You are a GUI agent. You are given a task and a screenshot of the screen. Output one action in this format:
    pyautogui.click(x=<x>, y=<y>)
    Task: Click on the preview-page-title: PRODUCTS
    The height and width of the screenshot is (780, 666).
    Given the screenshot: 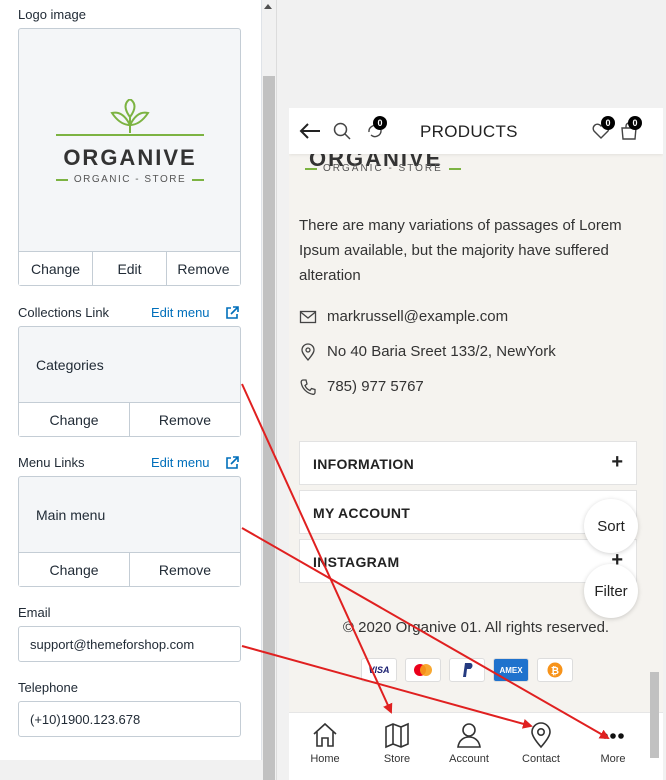 What is the action you would take?
    pyautogui.click(x=469, y=131)
    